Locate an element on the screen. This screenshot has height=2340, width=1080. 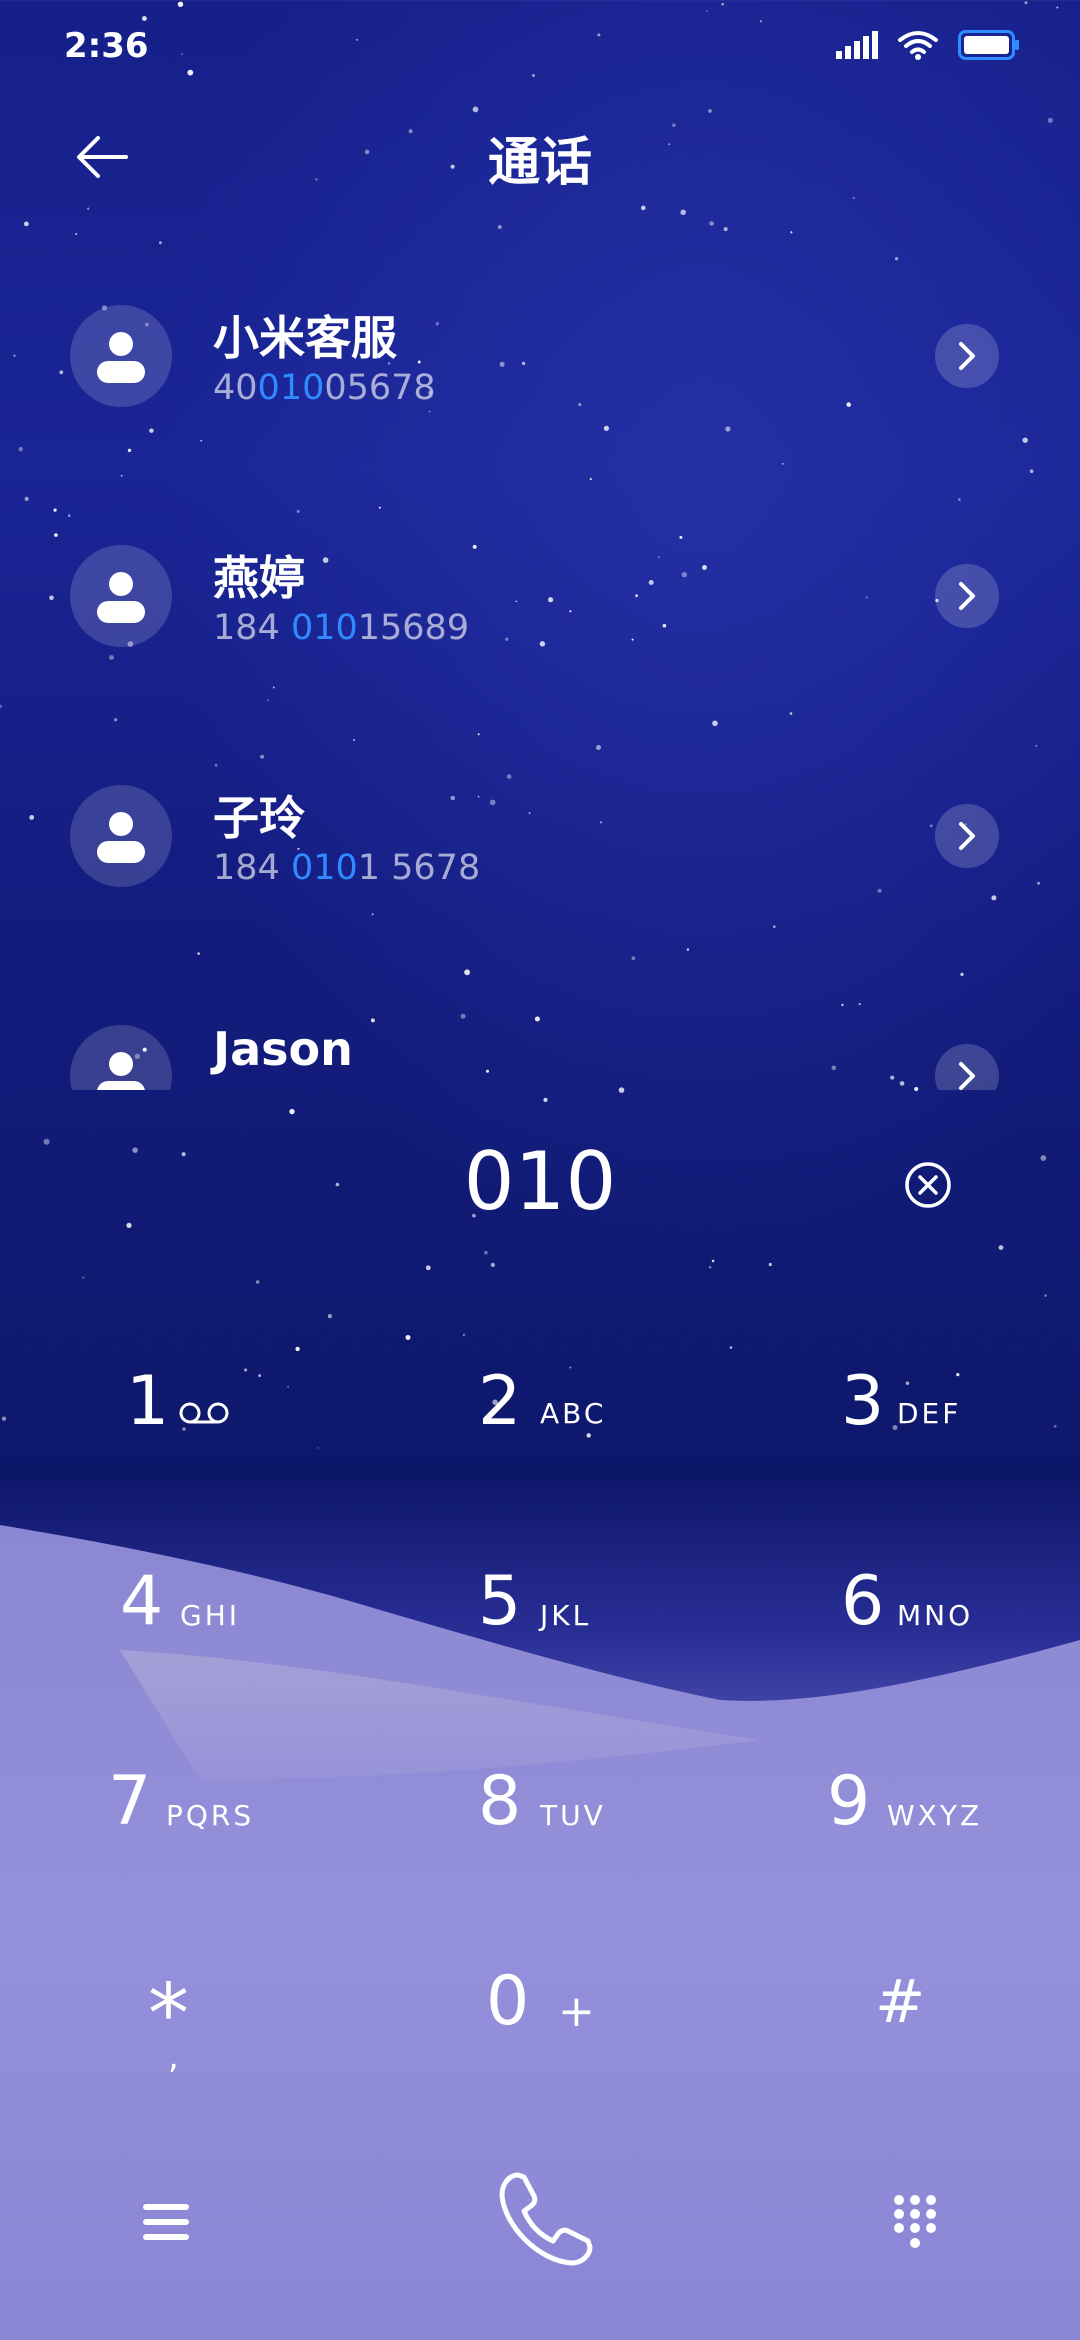
key-6: 6 MNO is located at coordinates (947, 1625).